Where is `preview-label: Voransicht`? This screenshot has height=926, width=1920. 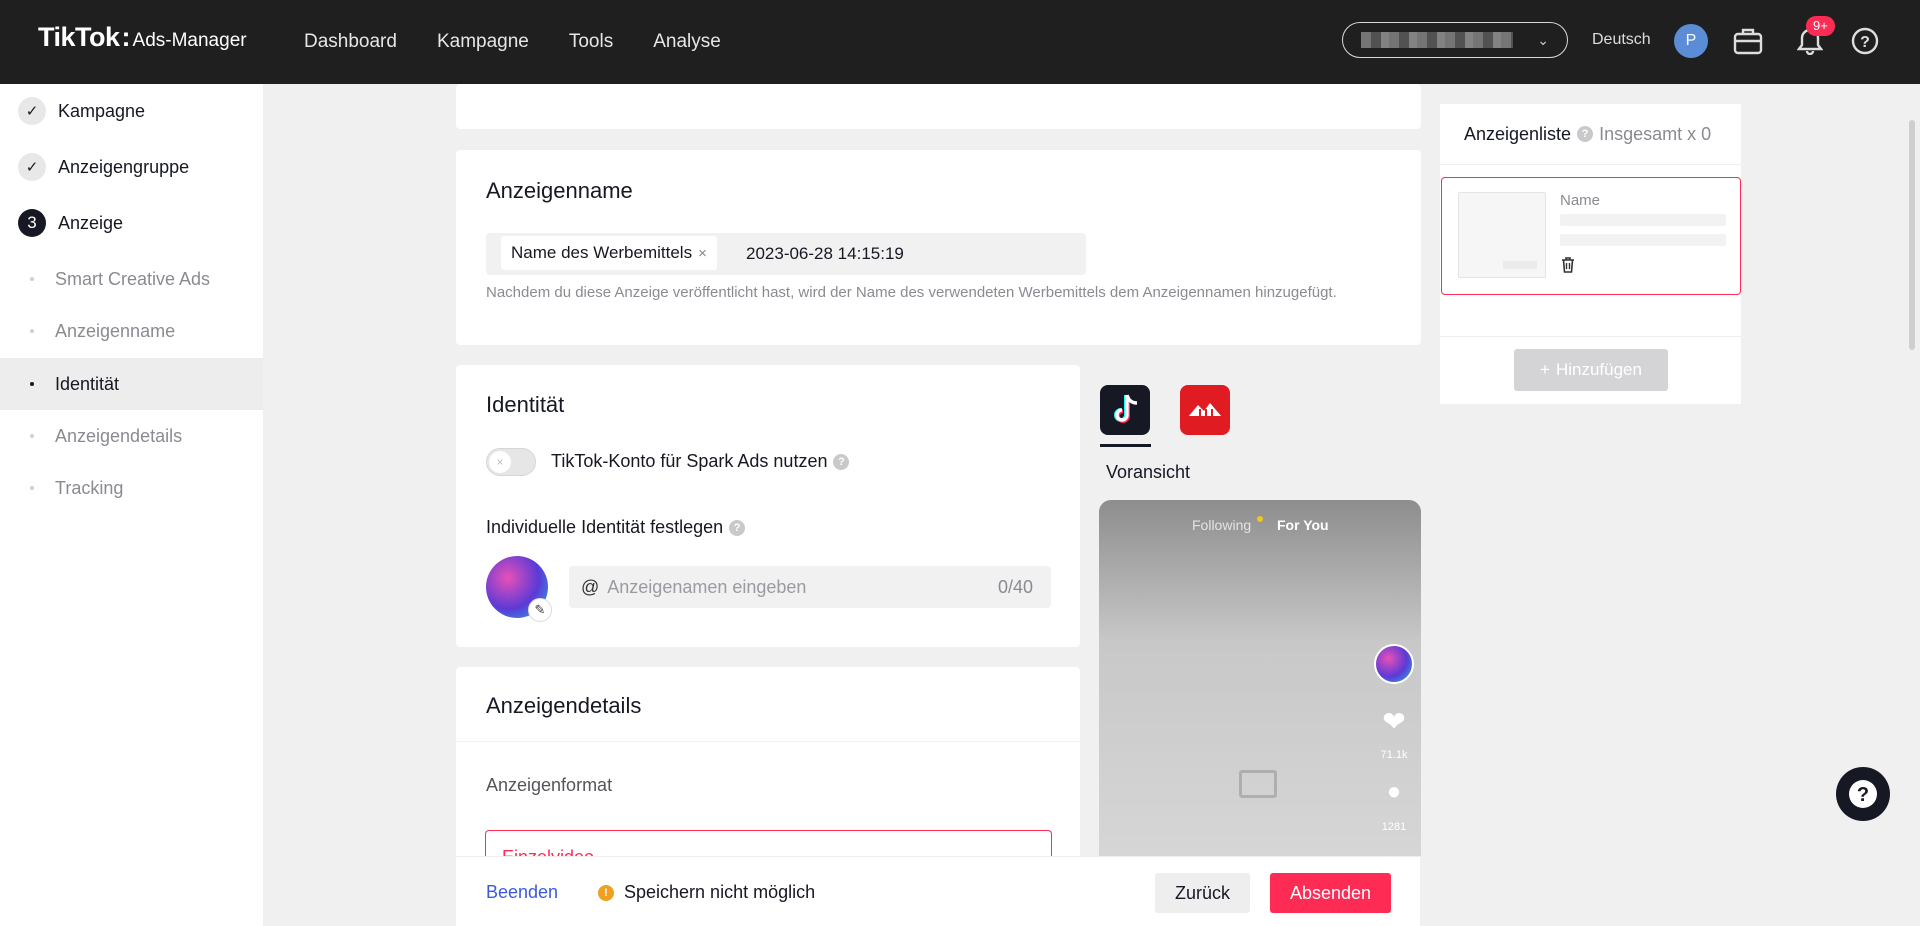
preview-label: Voransicht is located at coordinates (1148, 472).